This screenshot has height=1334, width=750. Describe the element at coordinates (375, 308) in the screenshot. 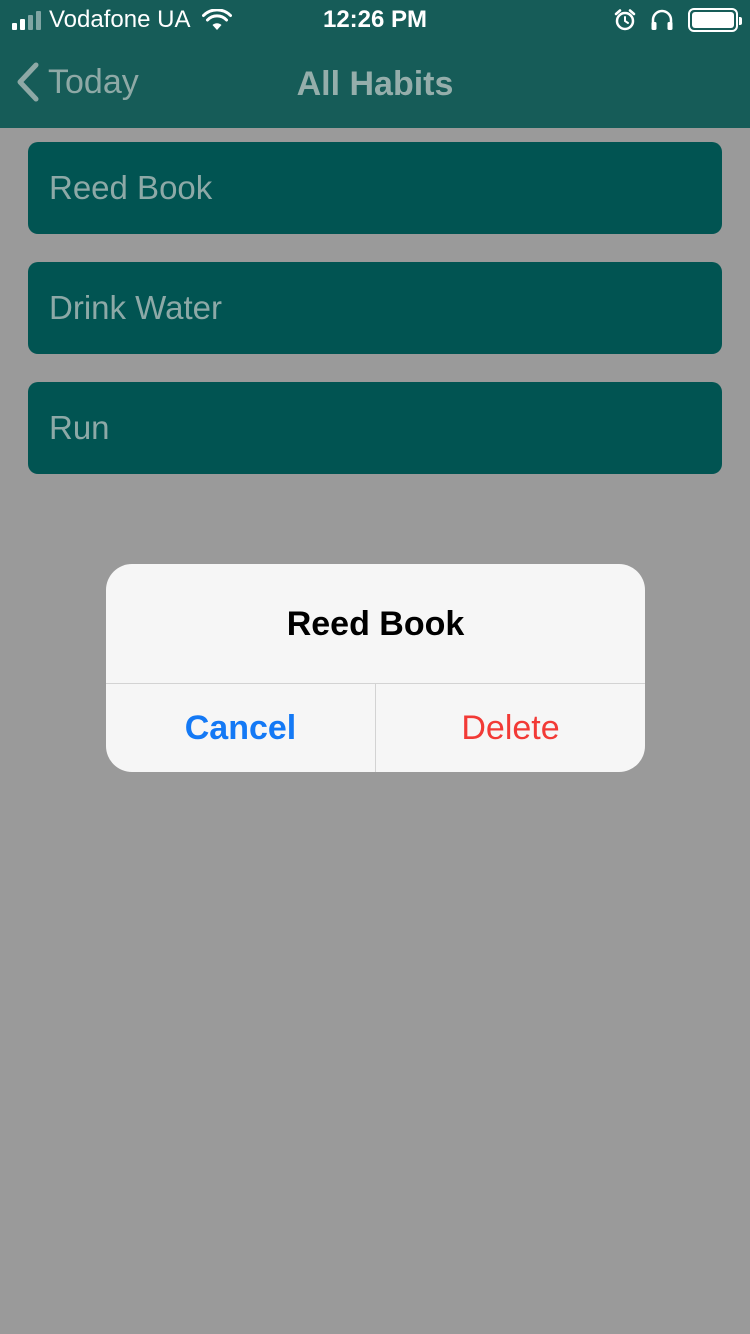

I see `habit-item: Drink Water` at that location.